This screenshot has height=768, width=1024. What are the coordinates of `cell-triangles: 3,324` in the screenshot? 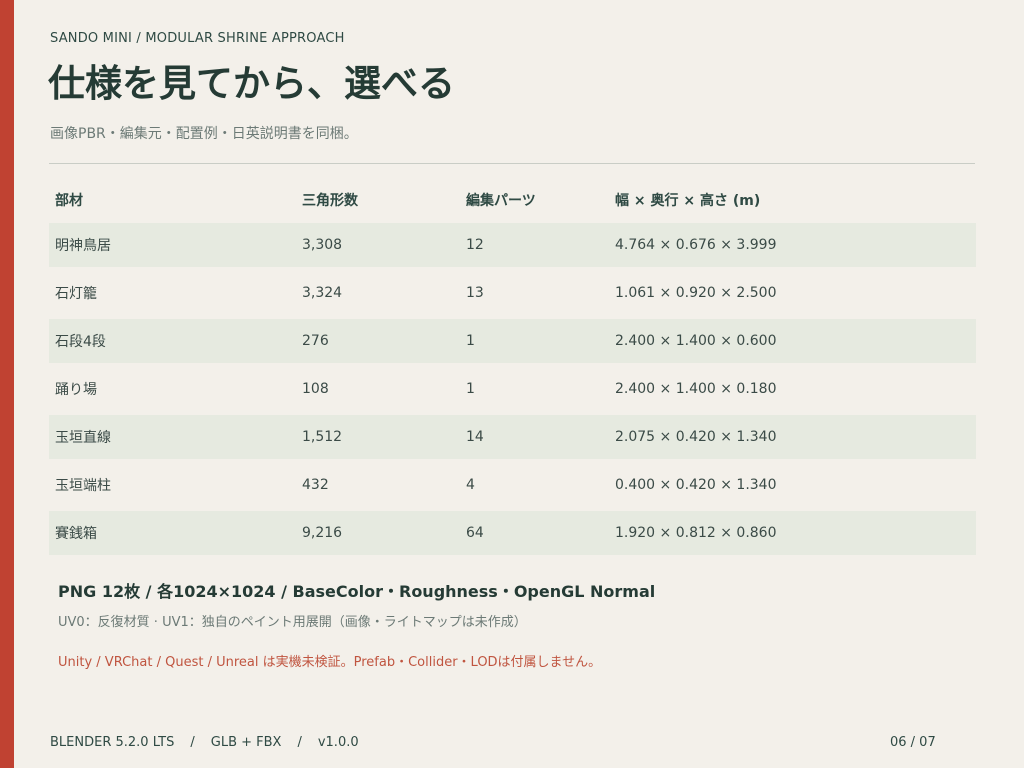 It's located at (322, 293).